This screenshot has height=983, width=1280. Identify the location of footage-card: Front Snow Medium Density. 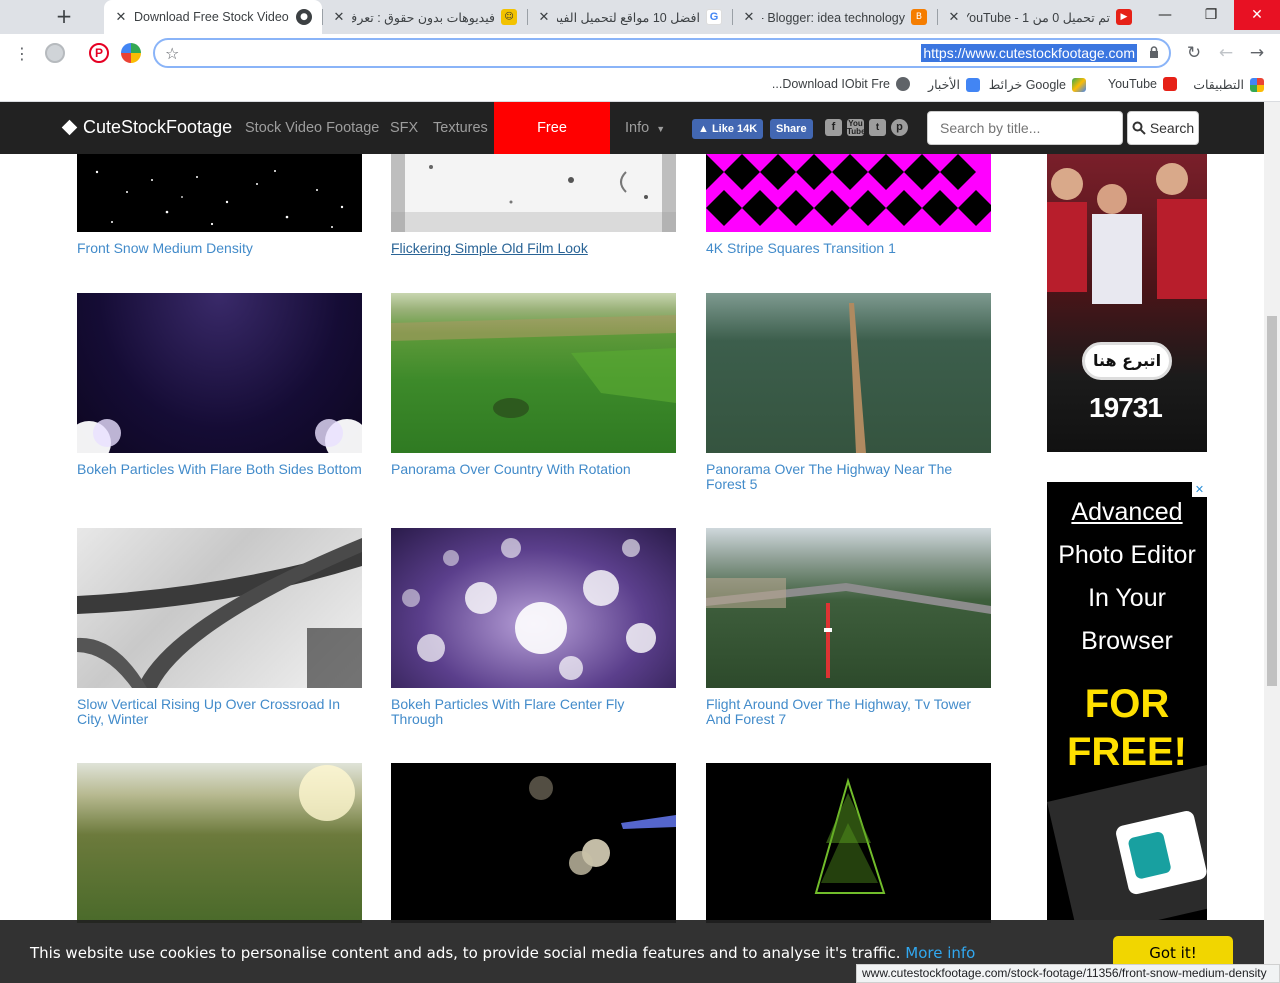
(219, 205).